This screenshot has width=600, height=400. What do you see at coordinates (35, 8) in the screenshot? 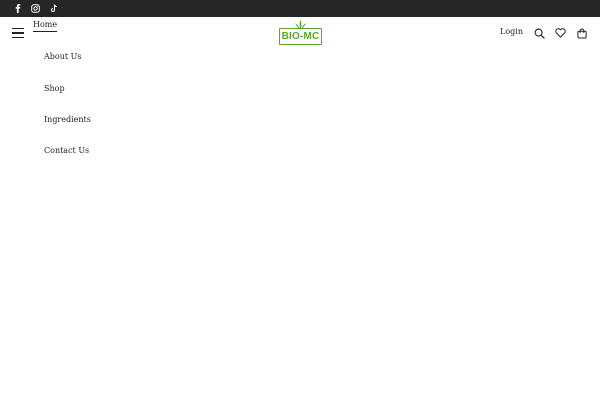
I see `instagram-icon` at bounding box center [35, 8].